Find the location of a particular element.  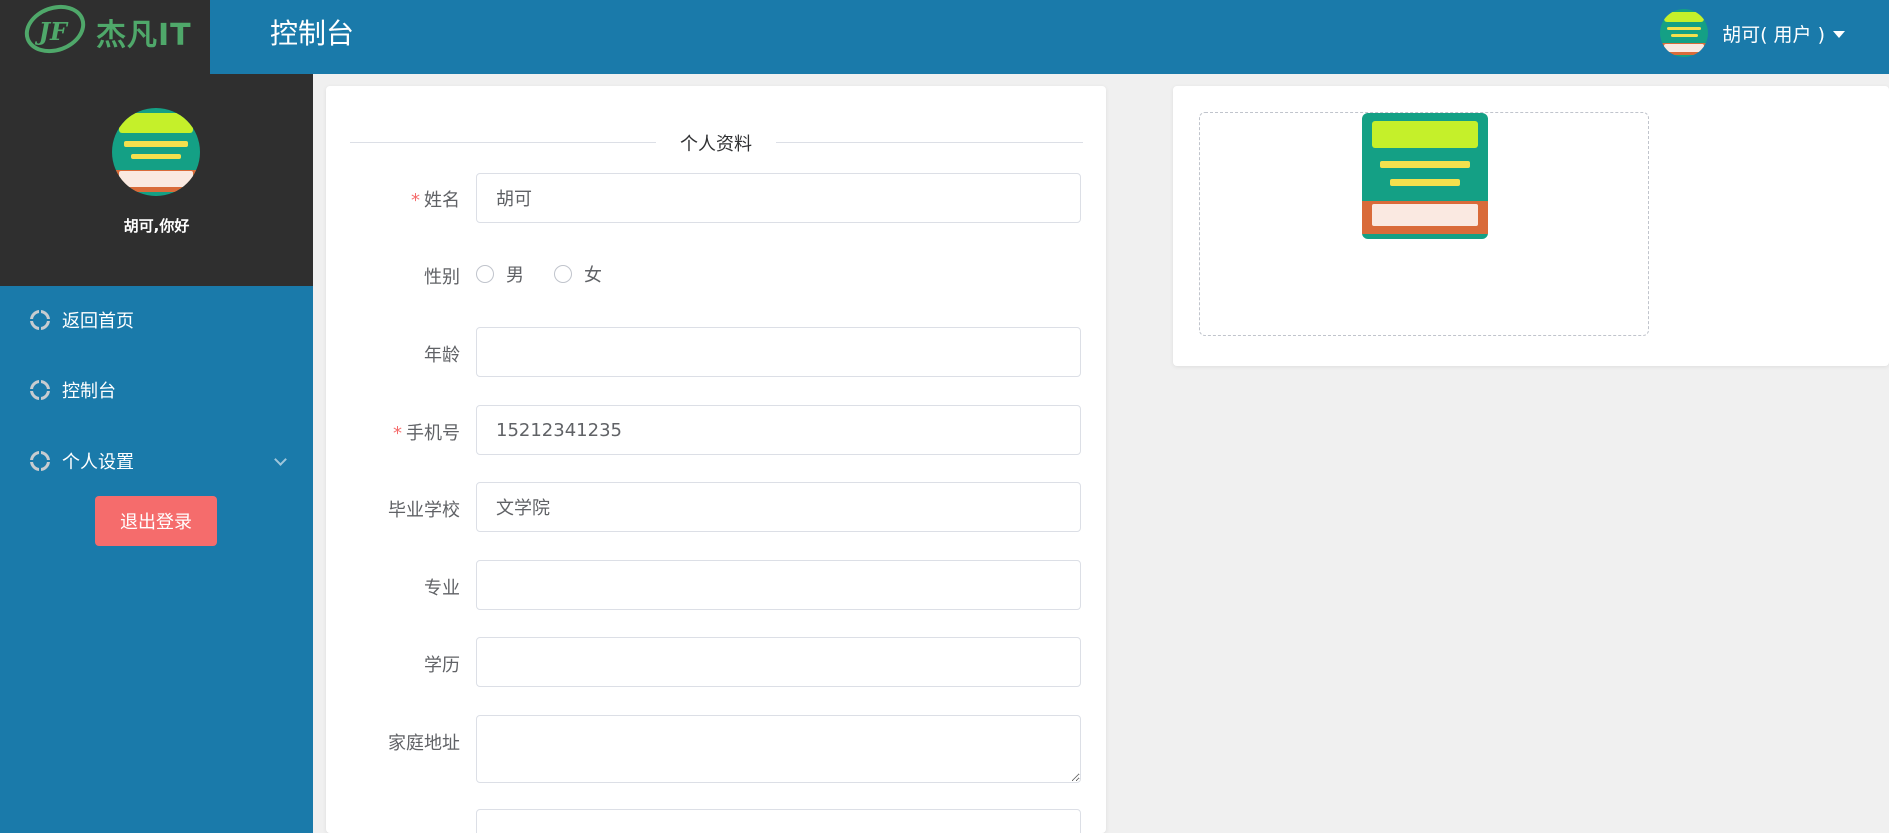

avatar-upload-area is located at coordinates (1424, 224).